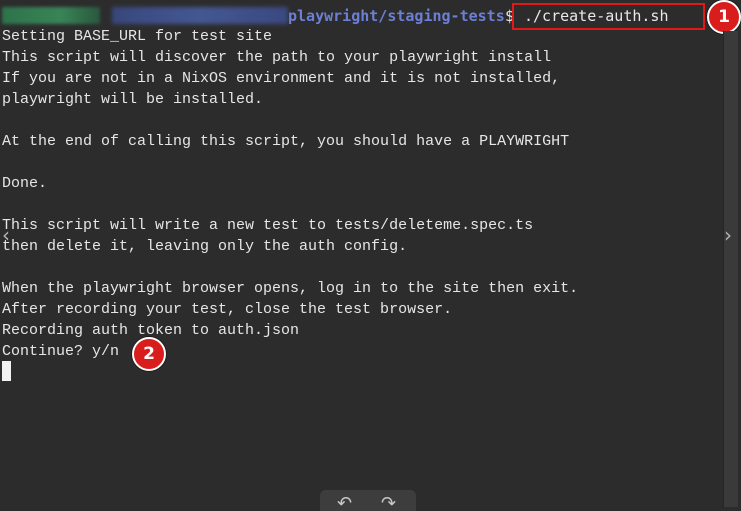 The image size is (741, 511). What do you see at coordinates (724, 17) in the screenshot?
I see `annotation-badge-1: 1` at bounding box center [724, 17].